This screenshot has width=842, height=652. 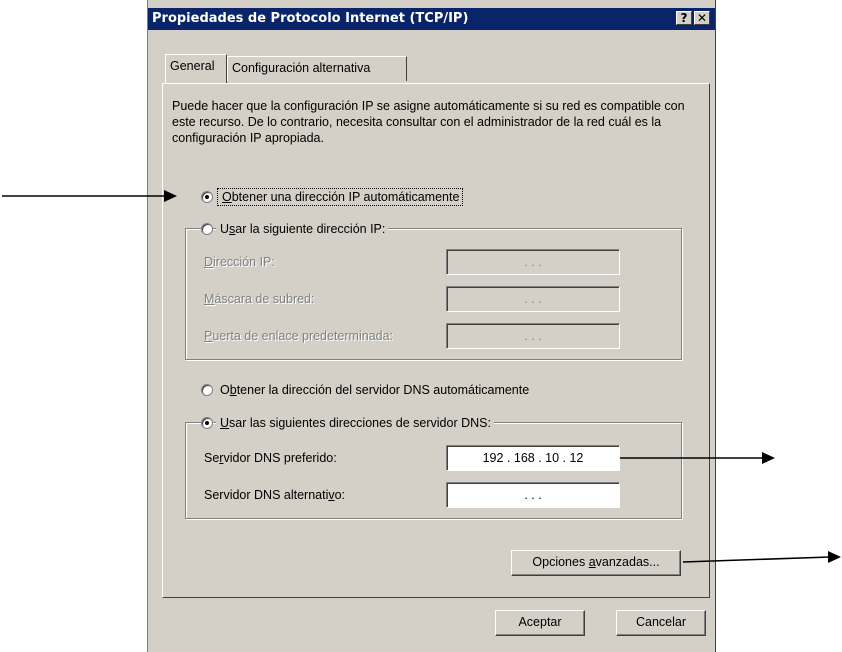 What do you see at coordinates (761, 557) in the screenshot?
I see `arrow-from-advanced-button` at bounding box center [761, 557].